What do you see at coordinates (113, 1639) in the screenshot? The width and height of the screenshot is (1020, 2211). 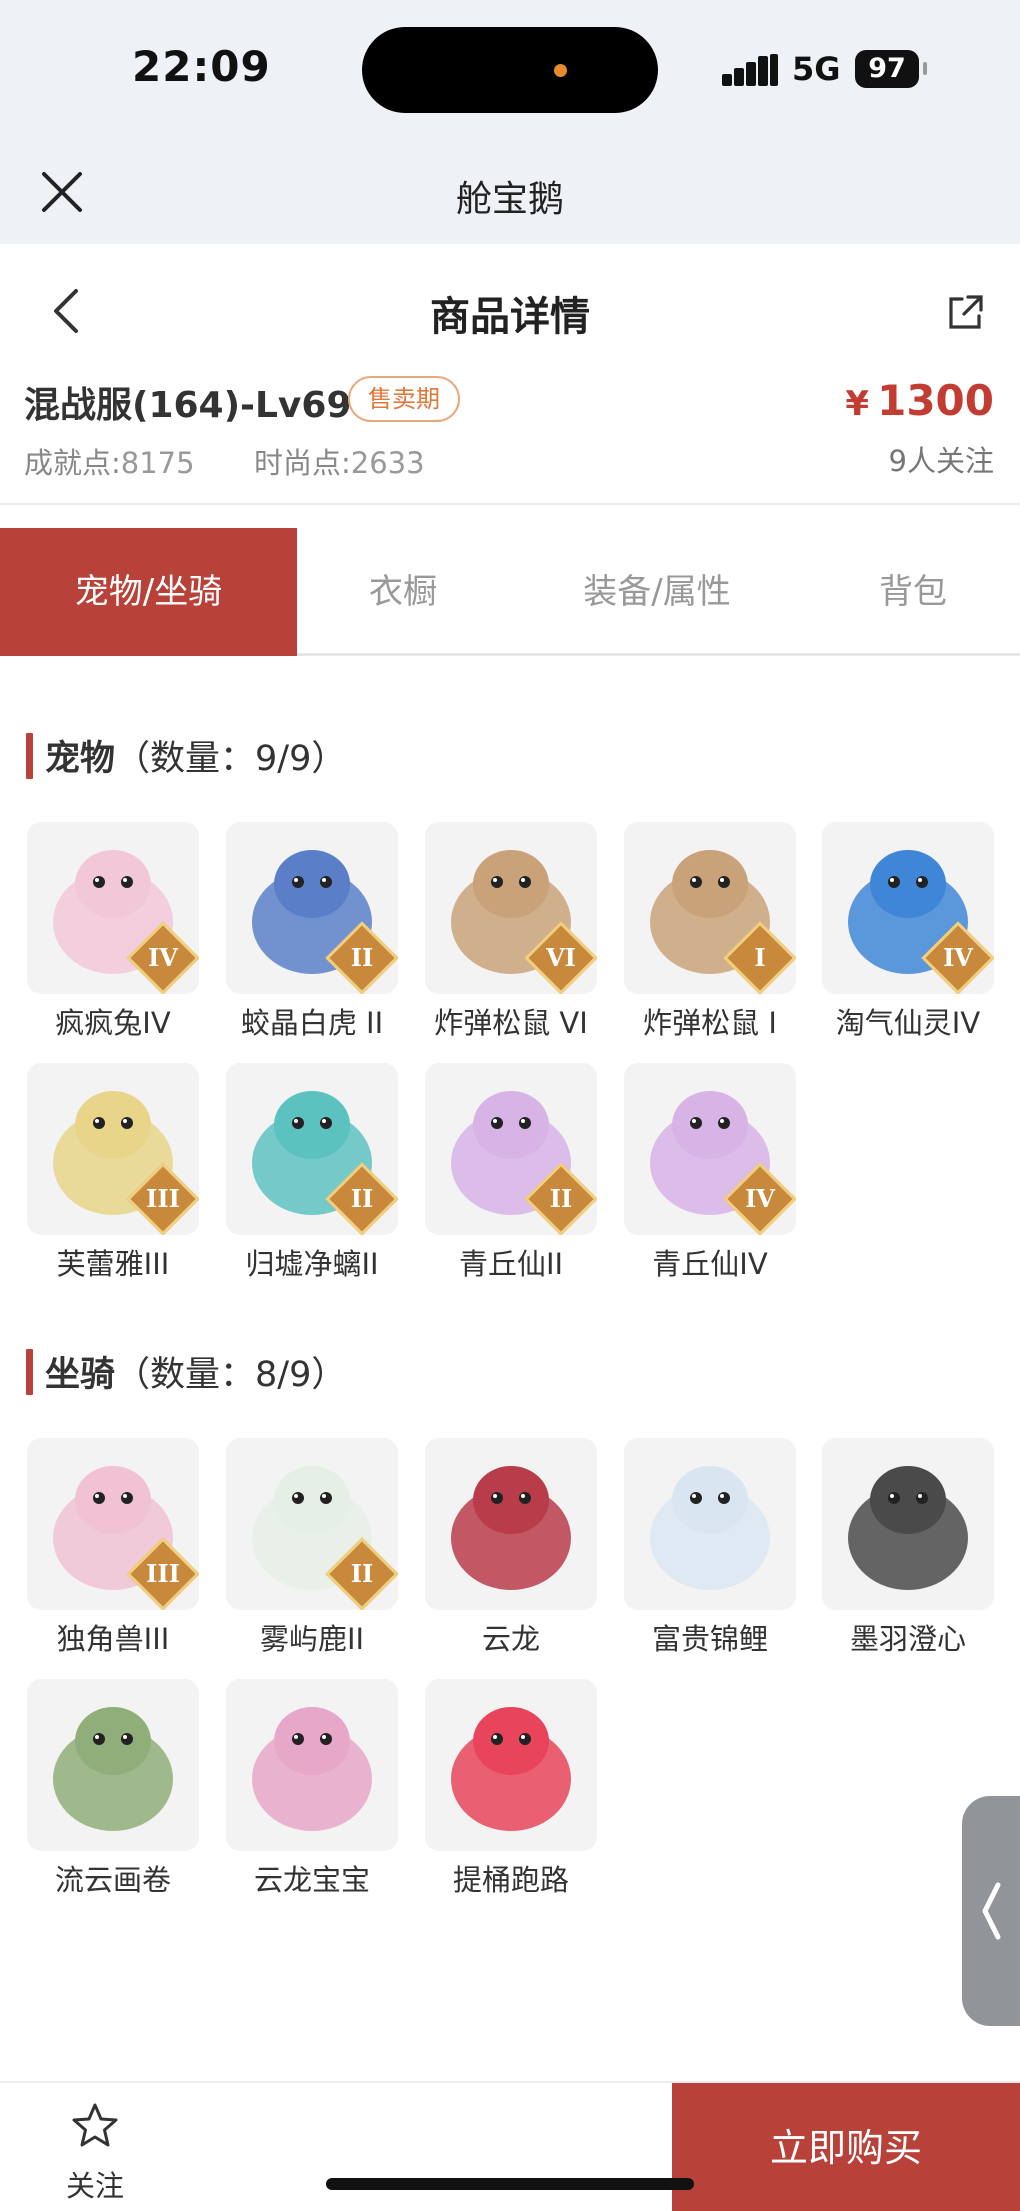 I see `item-name: 独角兽III` at bounding box center [113, 1639].